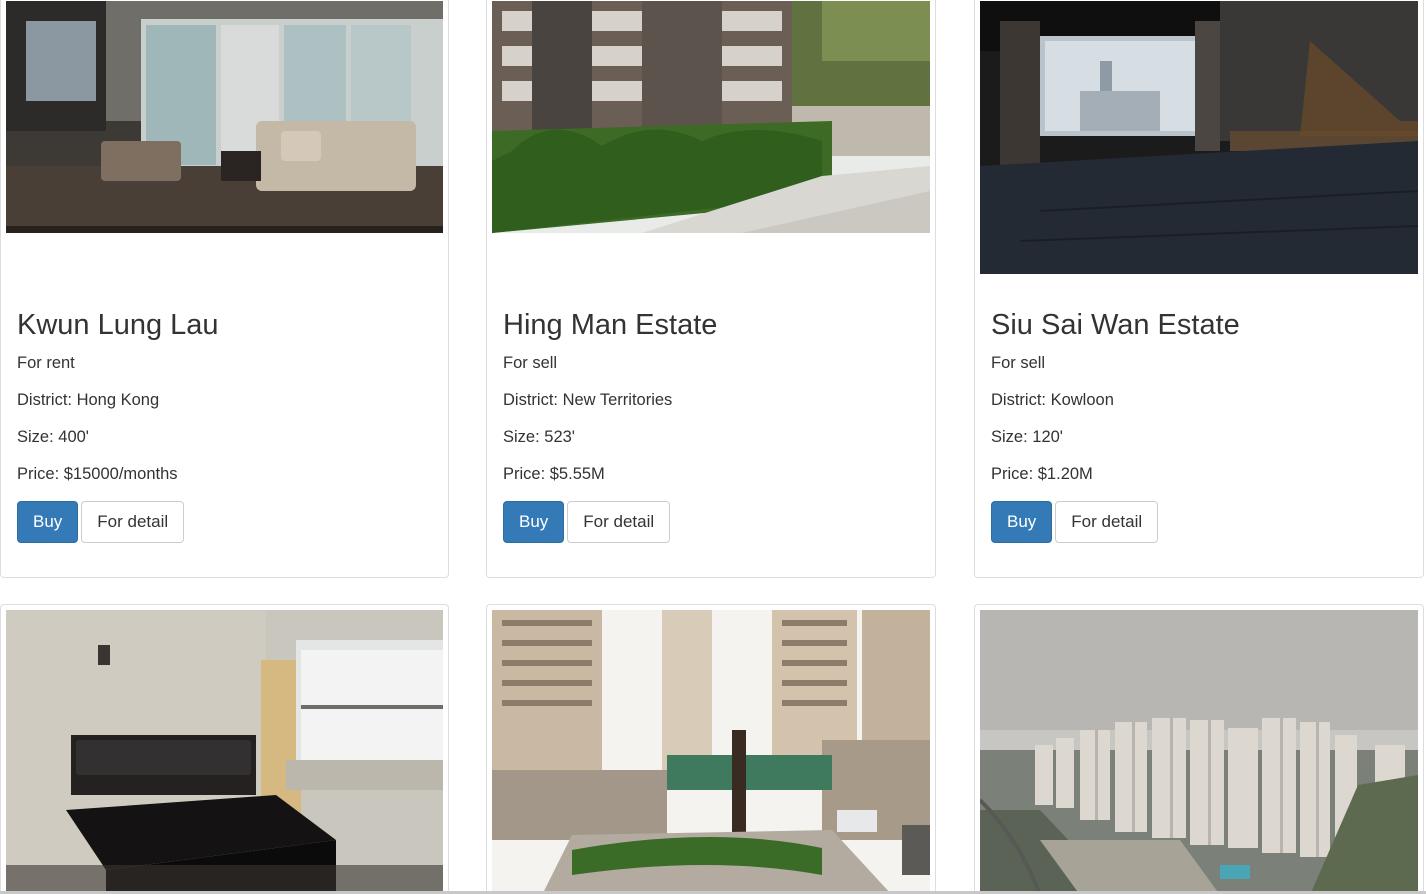 This screenshot has width=1426, height=894. Describe the element at coordinates (554, 474) in the screenshot. I see `listing-price: Price: $5.55M` at that location.